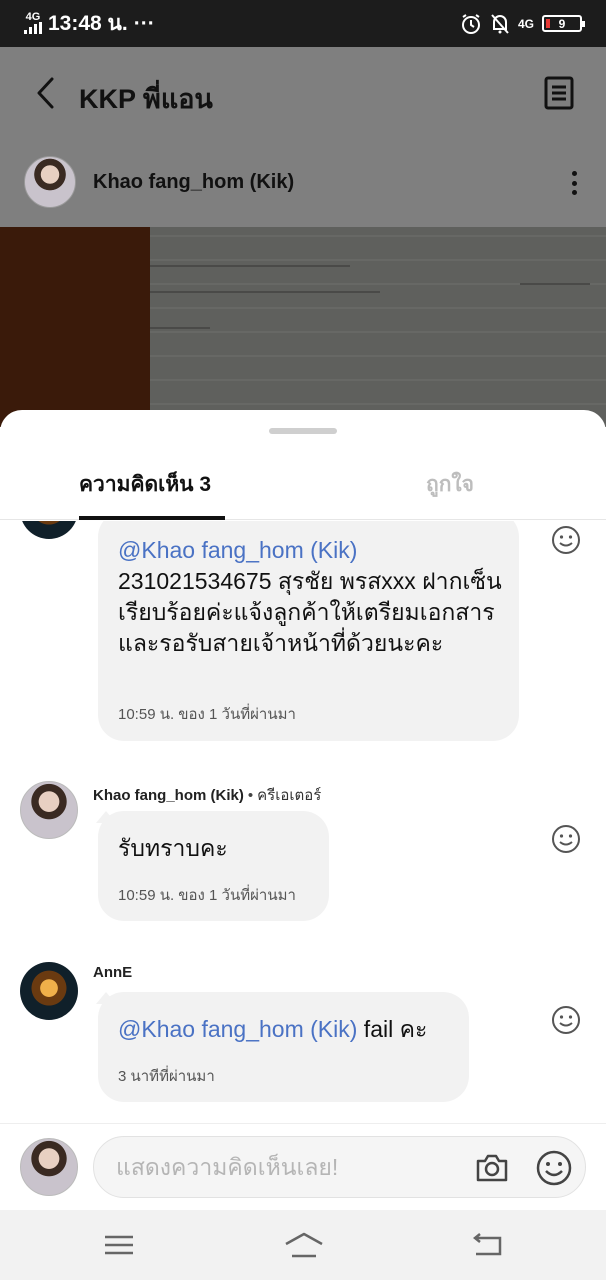  What do you see at coordinates (303, 431) in the screenshot?
I see `drag-handle` at bounding box center [303, 431].